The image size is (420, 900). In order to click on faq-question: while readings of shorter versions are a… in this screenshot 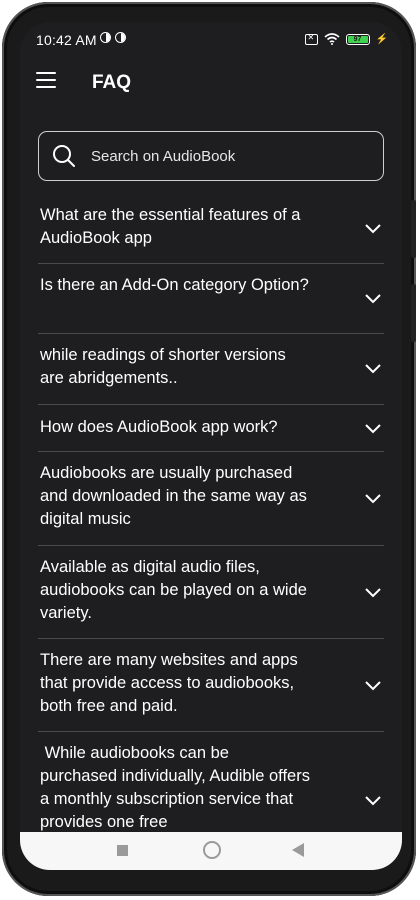, I will do `click(163, 366)`.